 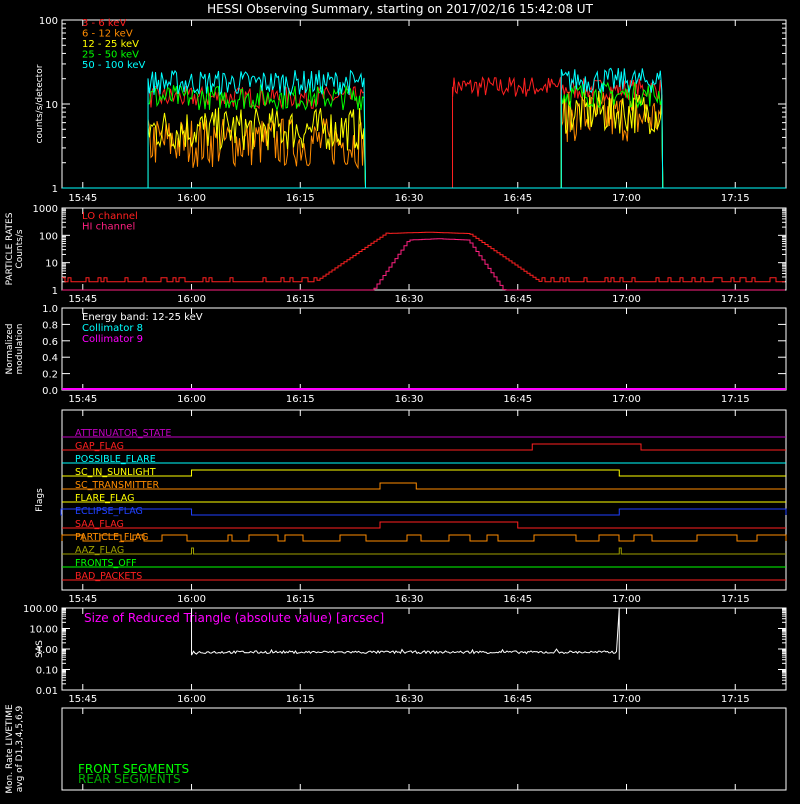 What do you see at coordinates (47, 691) in the screenshot?
I see `y-tick-label: 0.01` at bounding box center [47, 691].